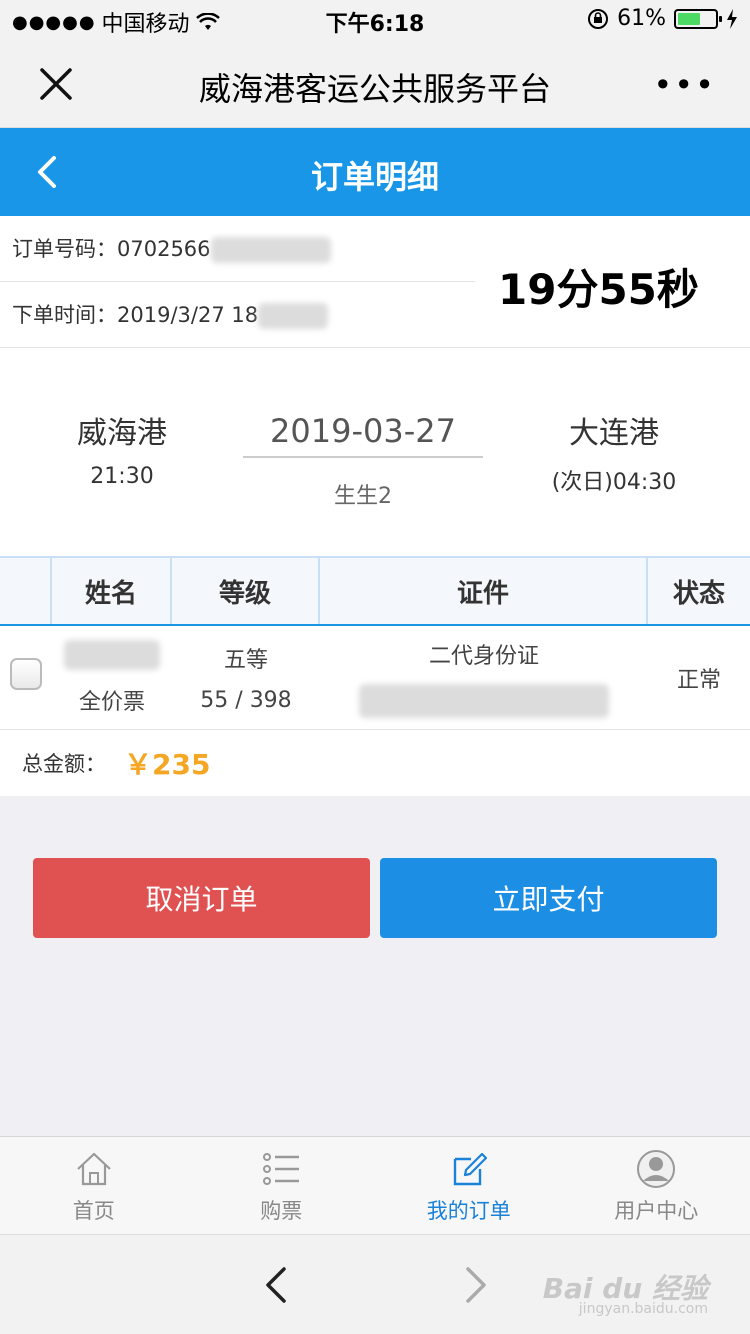 This screenshot has height=1334, width=750. Describe the element at coordinates (246, 700) in the screenshot. I see `seat-availability: 55 / 398` at that location.